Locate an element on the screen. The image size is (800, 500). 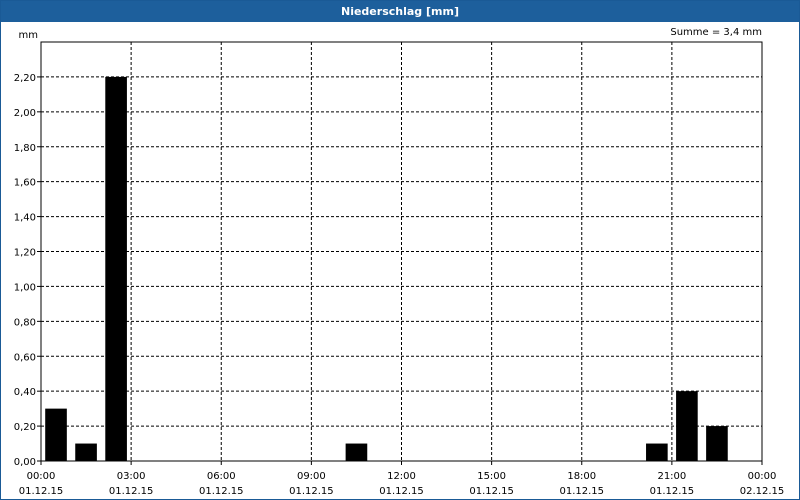
y-tick-label: 1,00 is located at coordinates (25, 287).